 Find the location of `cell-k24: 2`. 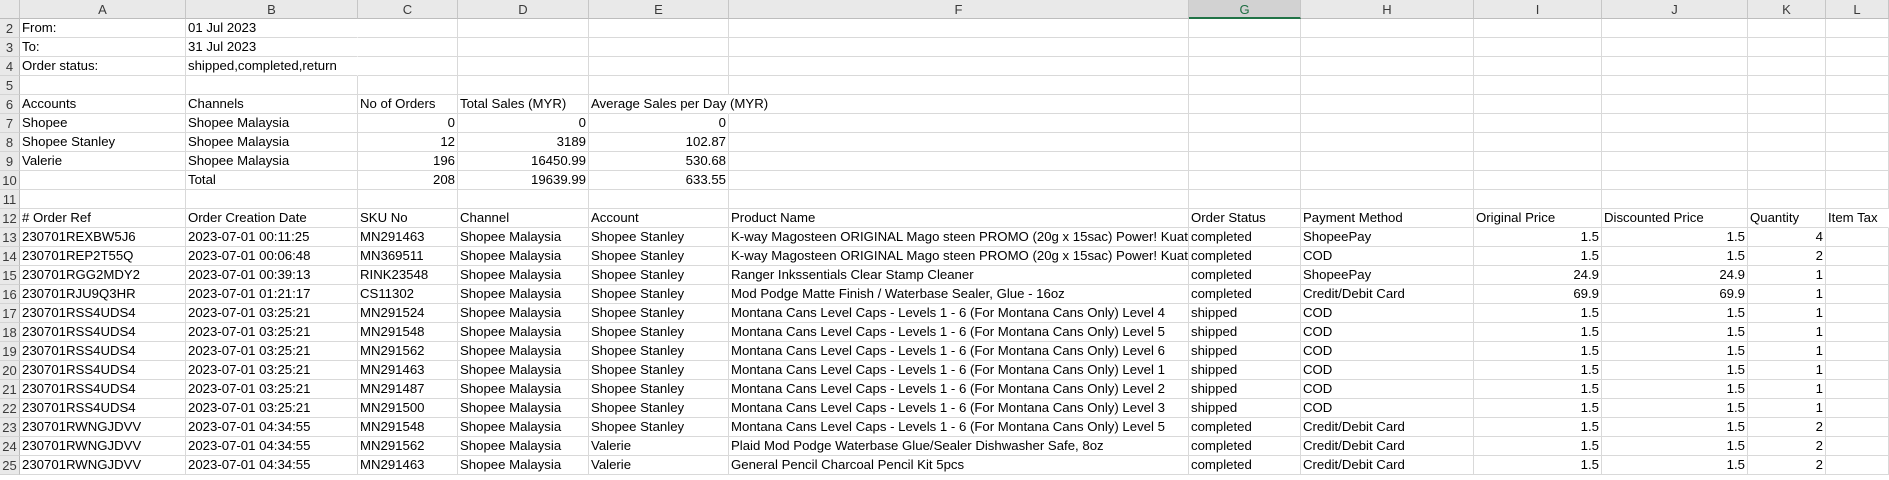

cell-k24: 2 is located at coordinates (1787, 446).